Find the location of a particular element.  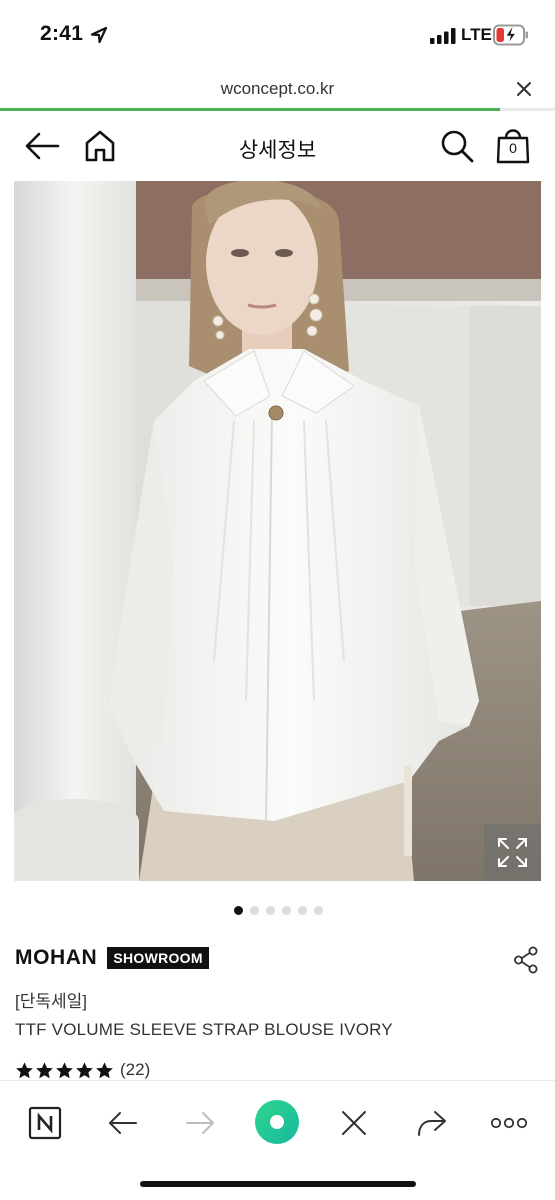

forward-arrow-icon is located at coordinates (200, 1123).